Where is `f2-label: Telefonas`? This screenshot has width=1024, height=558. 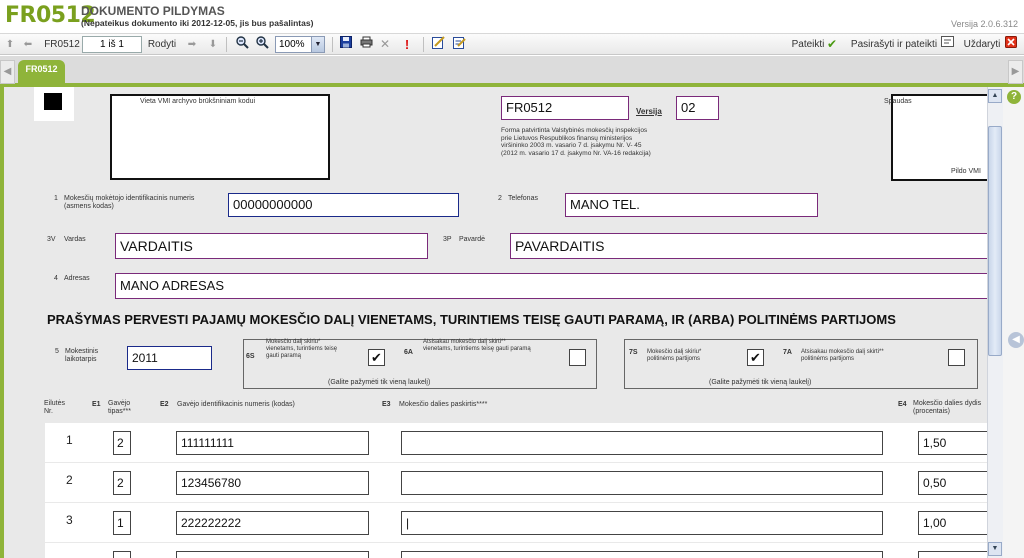 f2-label: Telefonas is located at coordinates (523, 198).